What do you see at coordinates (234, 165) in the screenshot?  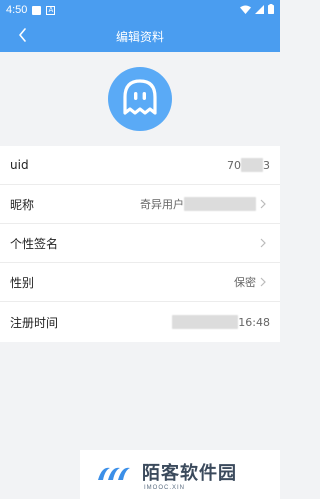 I see `uid-value-text: 70` at bounding box center [234, 165].